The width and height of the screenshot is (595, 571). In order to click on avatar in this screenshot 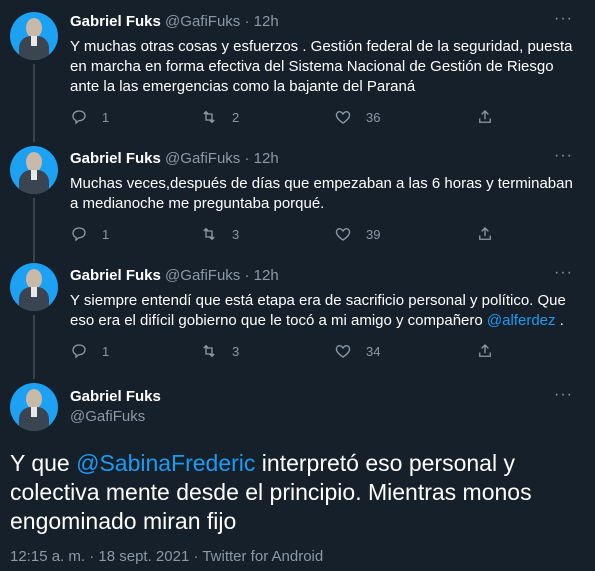, I will do `click(34, 407)`.